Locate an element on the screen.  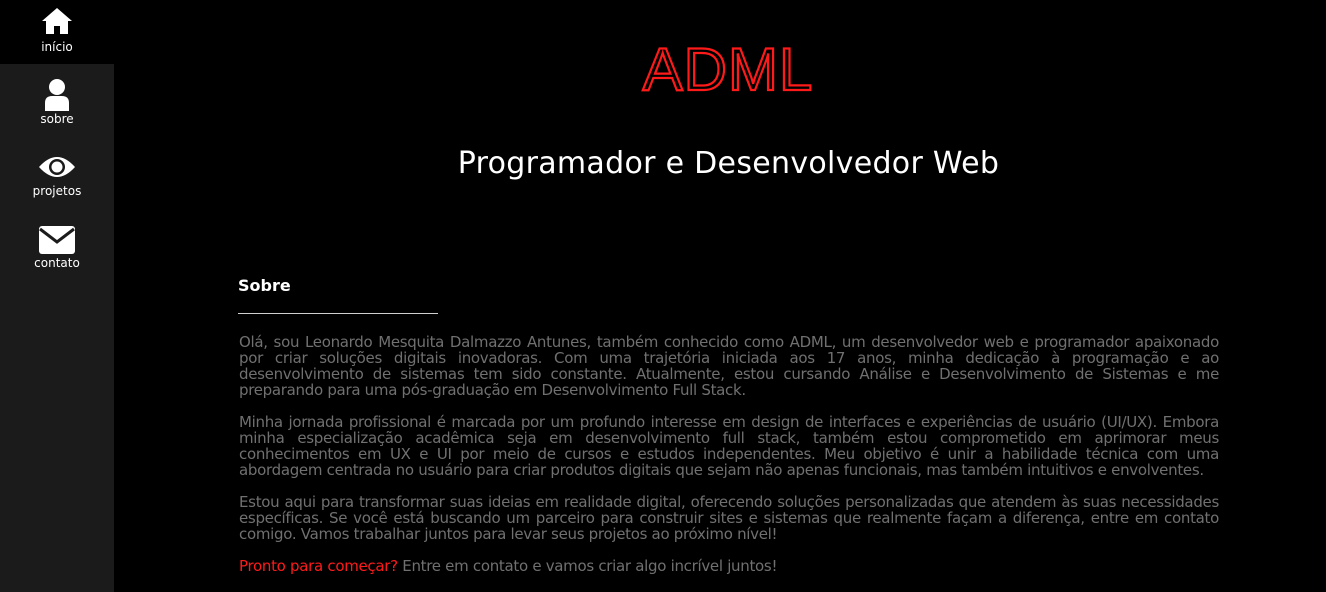
nav-item-contato: contato is located at coordinates (57, 252).